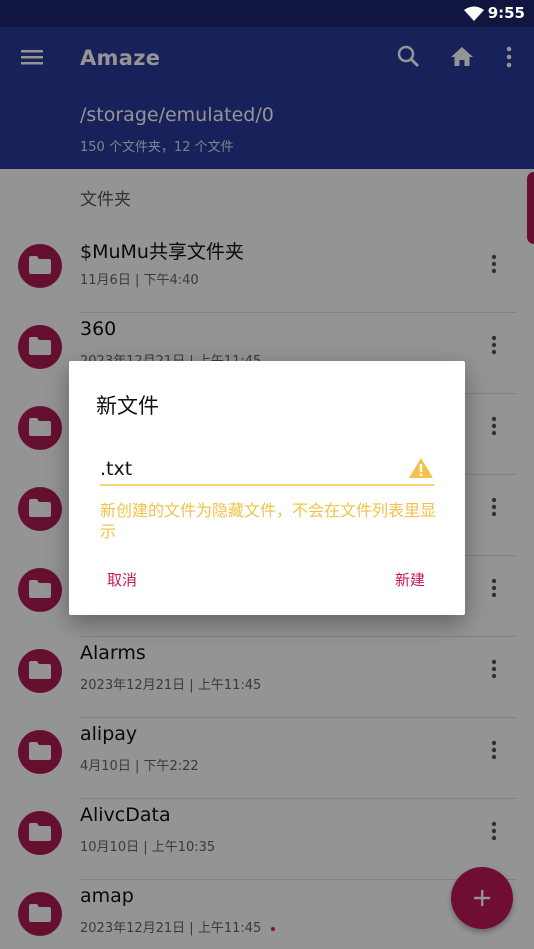 This screenshot has width=534, height=949. What do you see at coordinates (127, 406) in the screenshot?
I see `dialog-title: 新文件` at bounding box center [127, 406].